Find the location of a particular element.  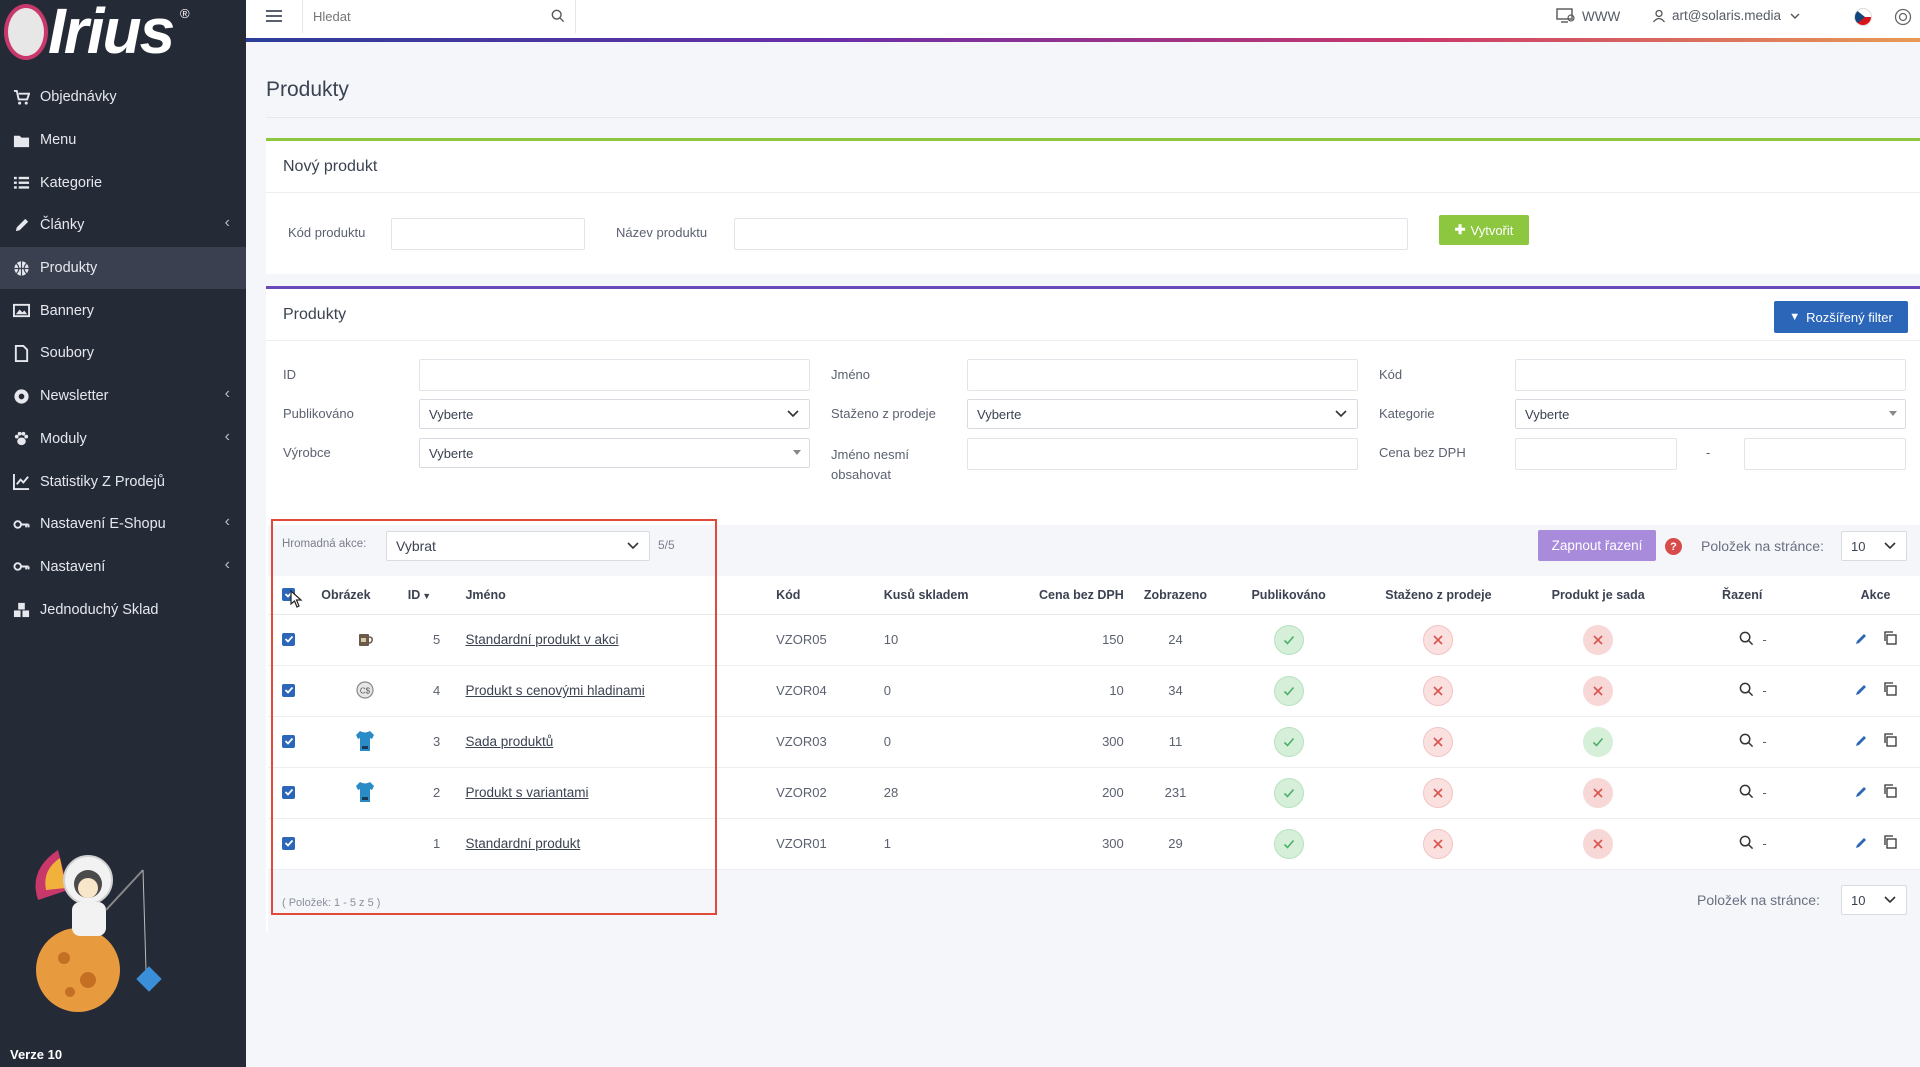

col-name: Jméno is located at coordinates (621, 595).